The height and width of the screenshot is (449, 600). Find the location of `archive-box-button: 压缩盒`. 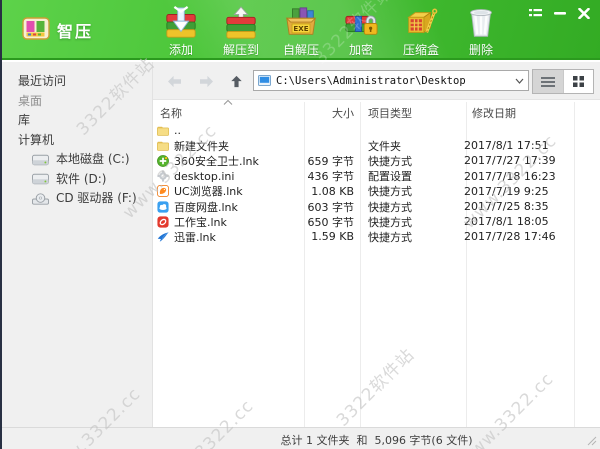

archive-box-button: 压缩盒 is located at coordinates (421, 30).